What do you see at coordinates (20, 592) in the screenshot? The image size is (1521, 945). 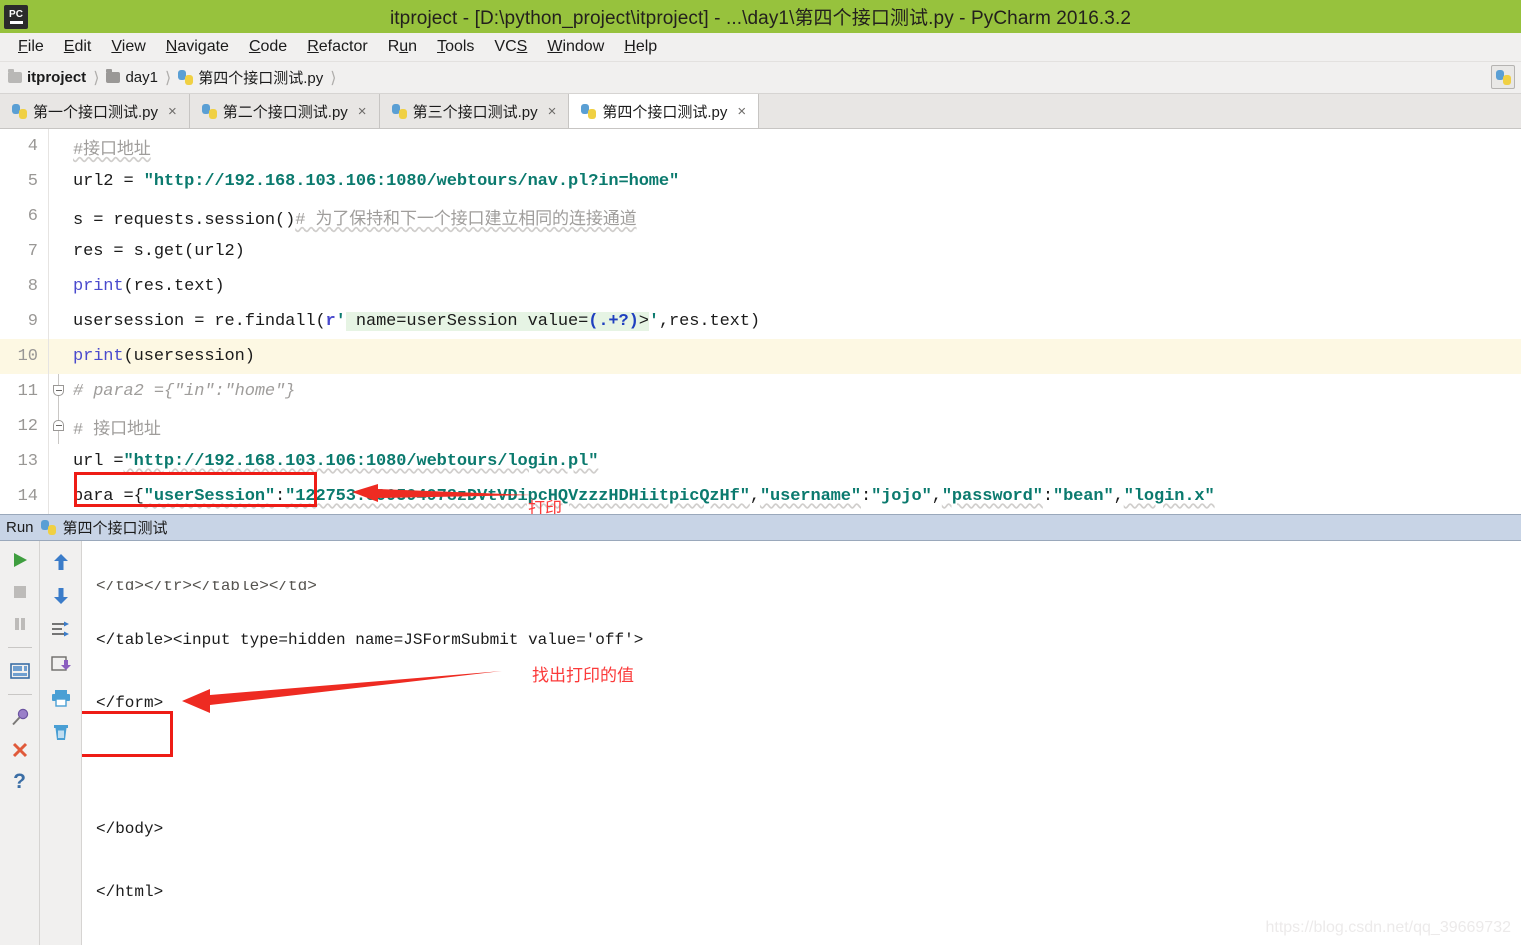 I see `stop-icon` at bounding box center [20, 592].